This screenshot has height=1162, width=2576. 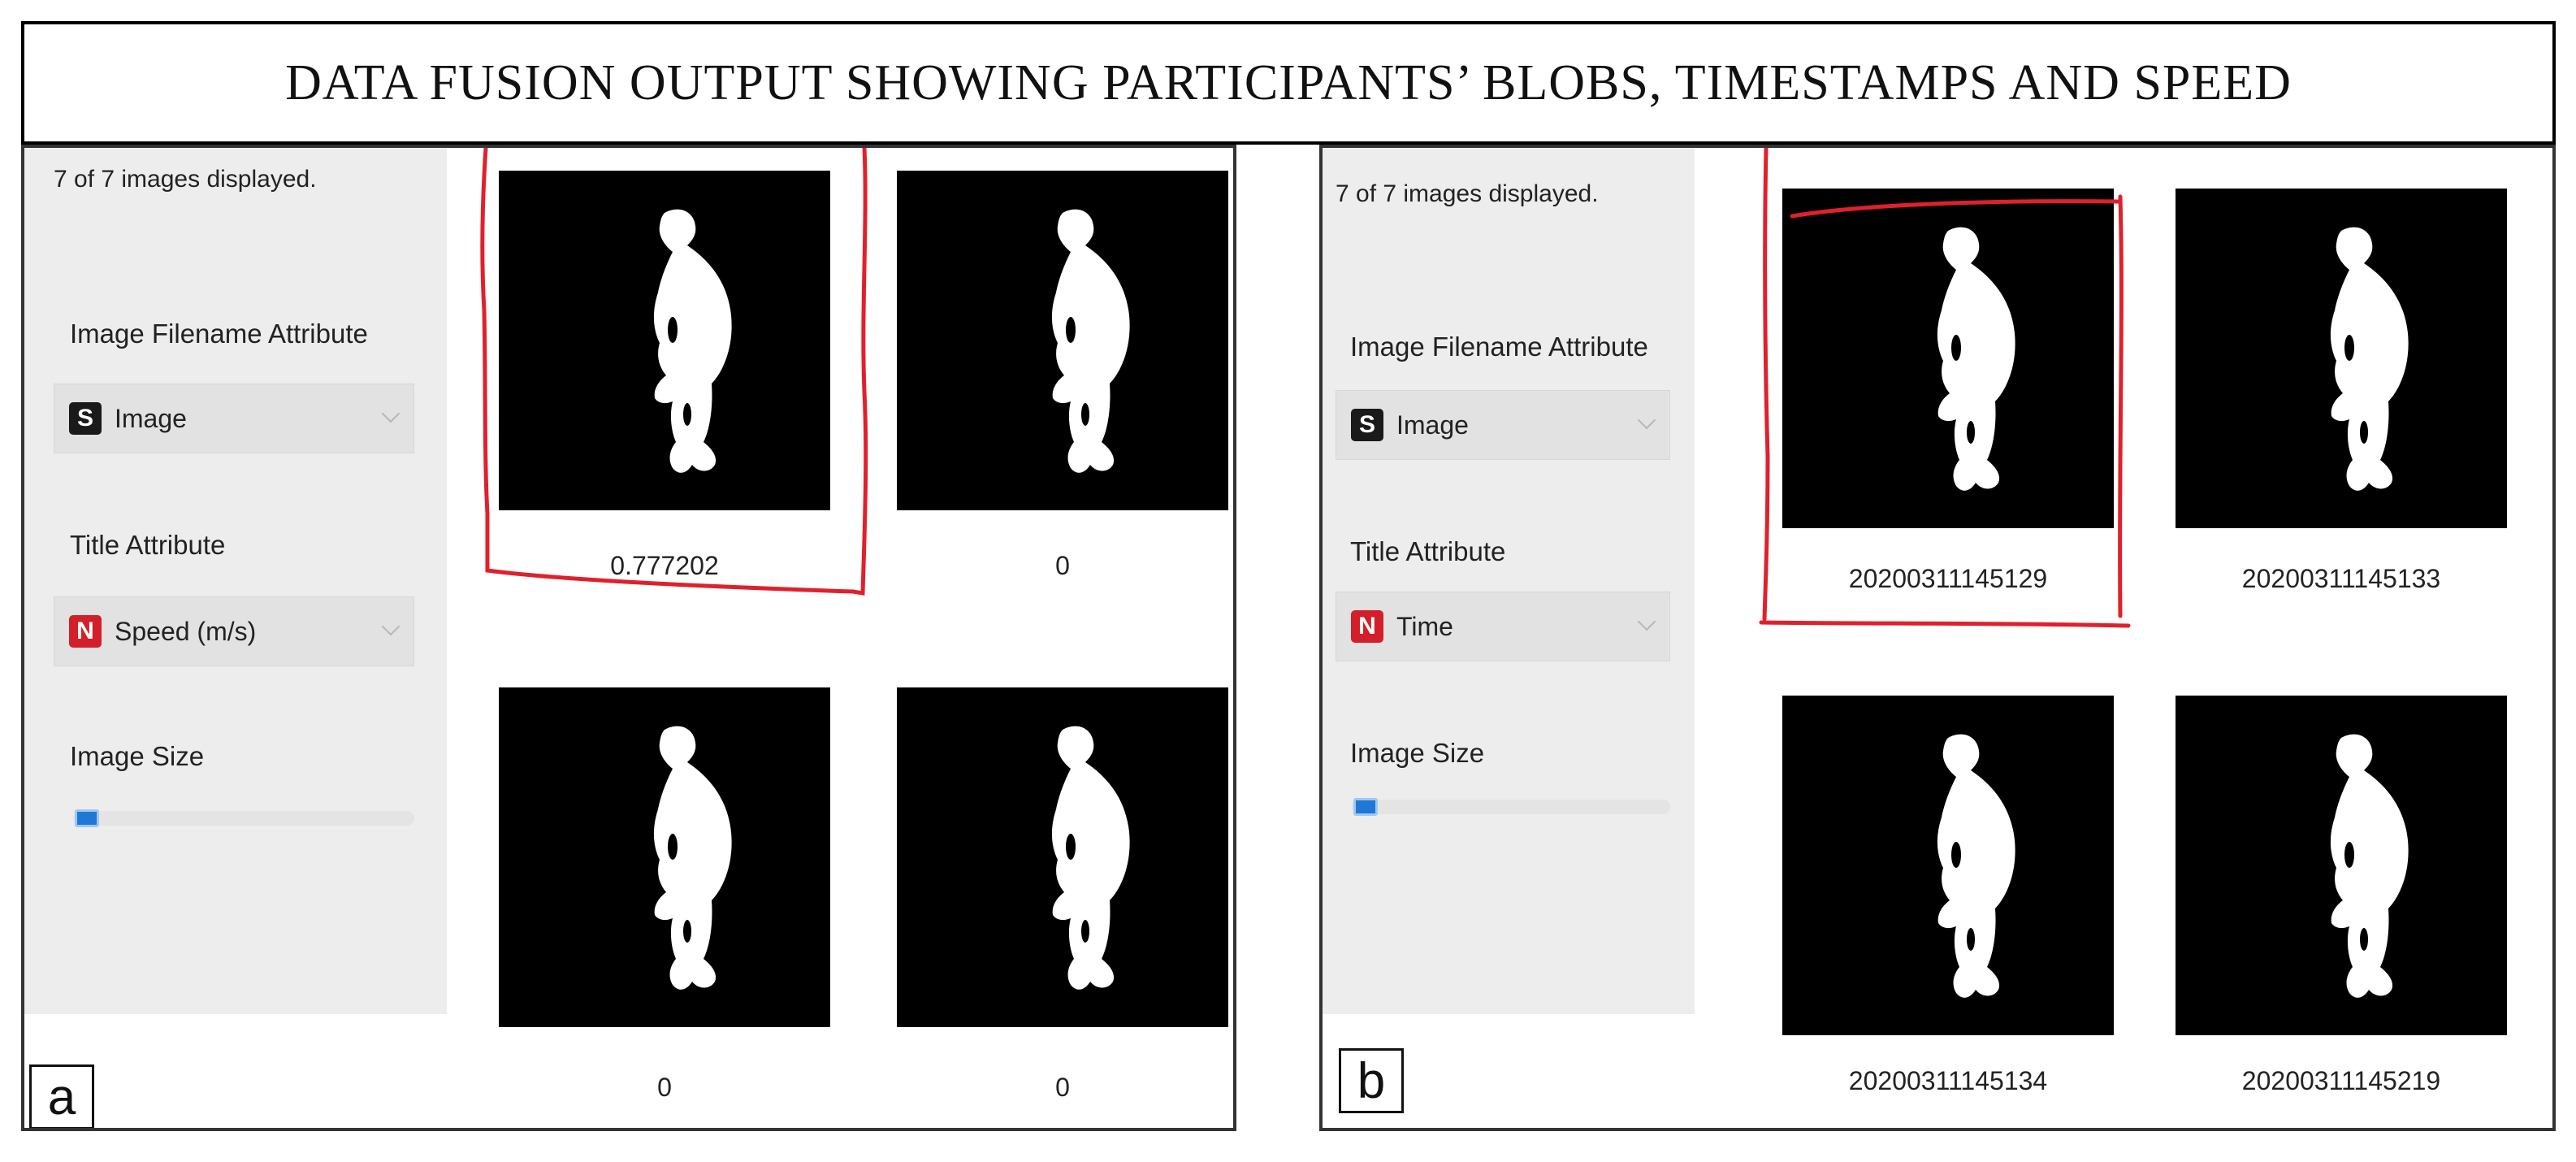 I want to click on title-attribute-combo: N Speed (m/s), so click(x=234, y=631).